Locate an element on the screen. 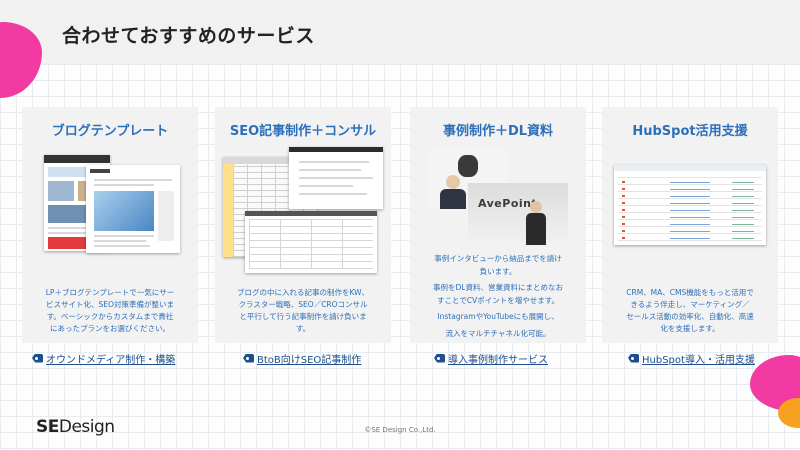 The height and width of the screenshot is (450, 800). link-label: HubSpot導入・活用支援 is located at coordinates (698, 360).